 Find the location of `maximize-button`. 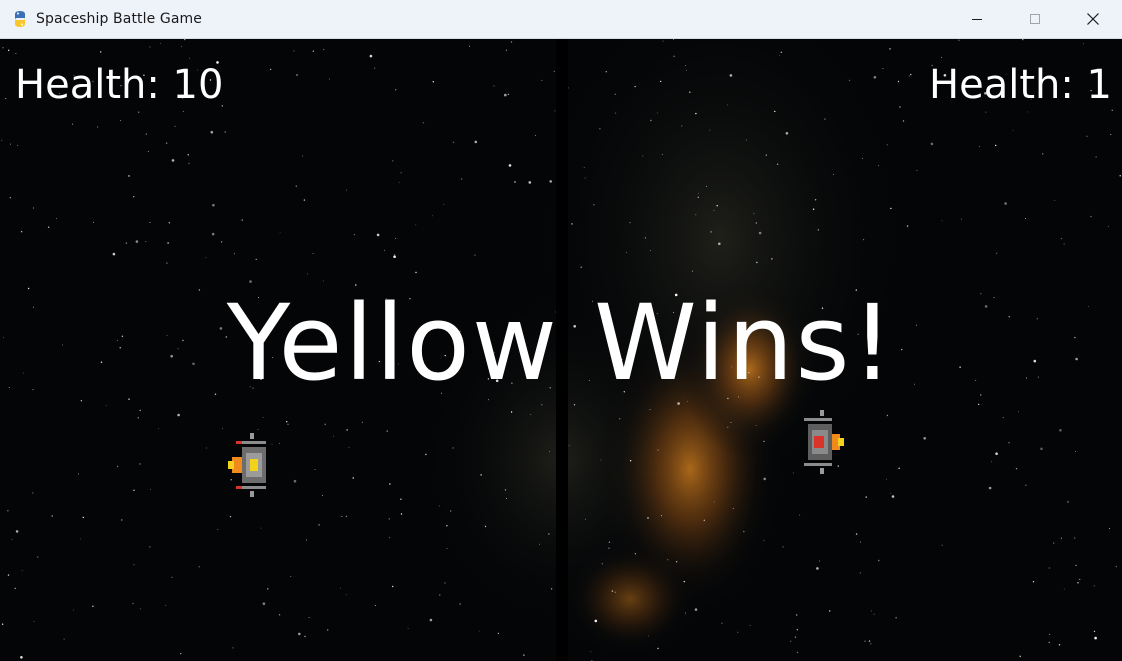

maximize-button is located at coordinates (1035, 19).